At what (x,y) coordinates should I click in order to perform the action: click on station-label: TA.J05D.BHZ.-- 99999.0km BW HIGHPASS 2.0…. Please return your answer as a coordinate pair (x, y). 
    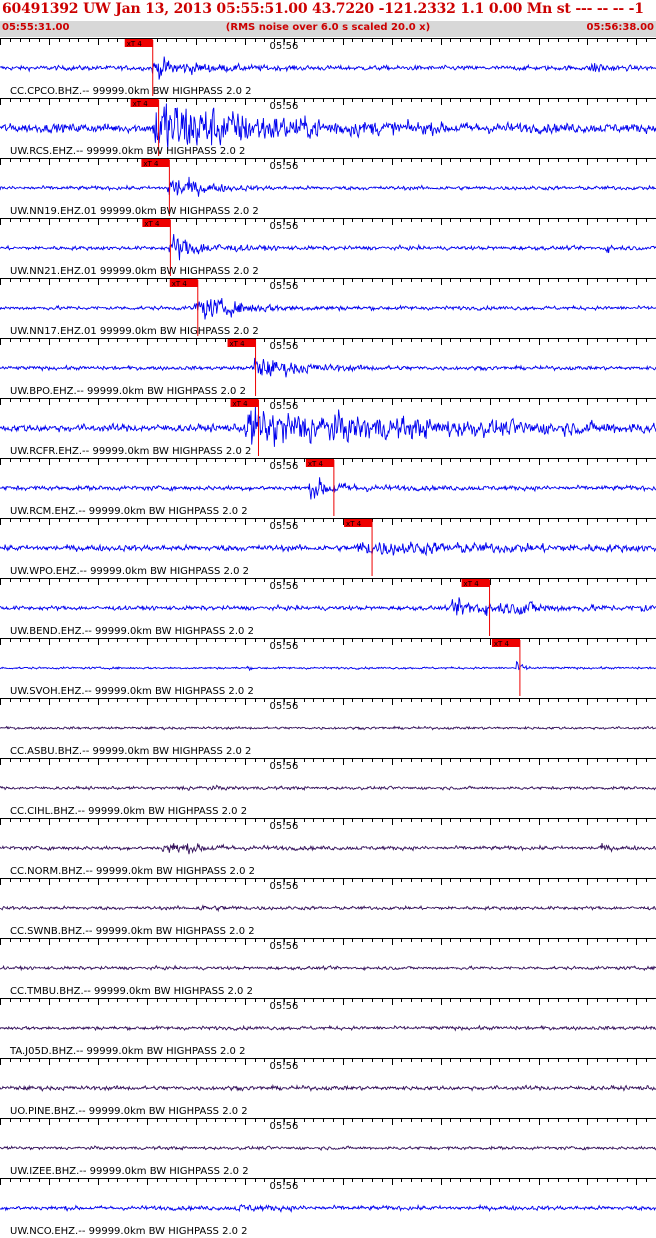
    Looking at the image, I should click on (127, 1051).